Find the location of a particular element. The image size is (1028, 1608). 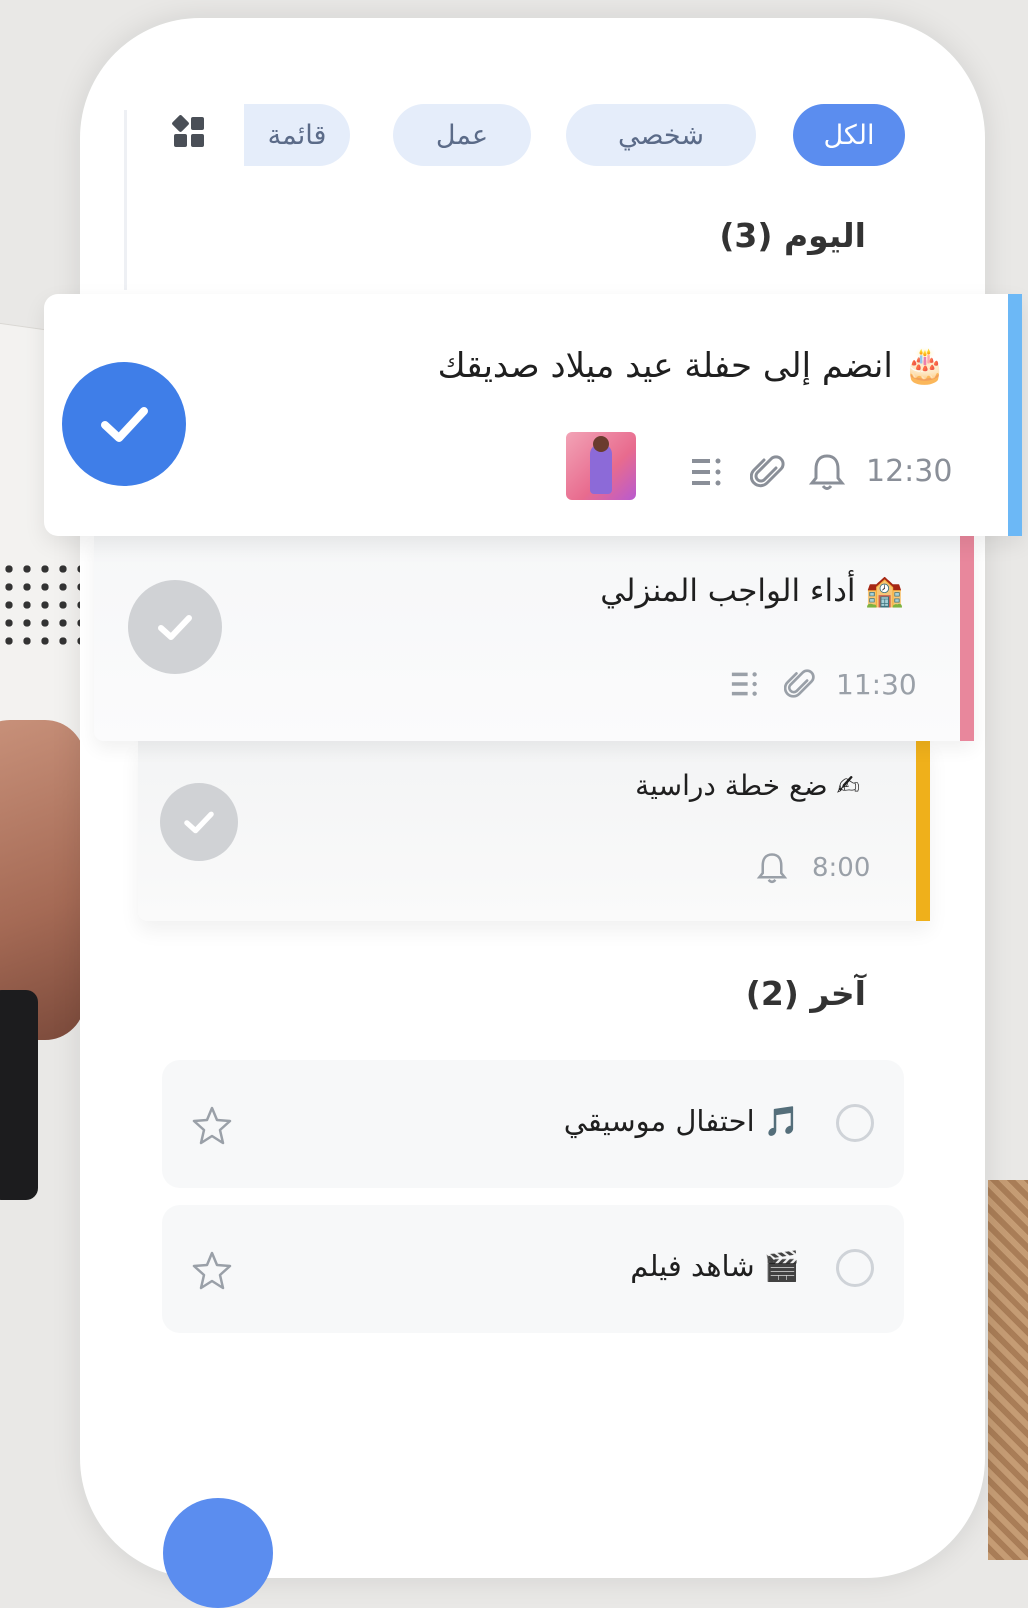

task-card: 🏫 أداء الواجب المنزلي 11:30 is located at coordinates (534, 638).